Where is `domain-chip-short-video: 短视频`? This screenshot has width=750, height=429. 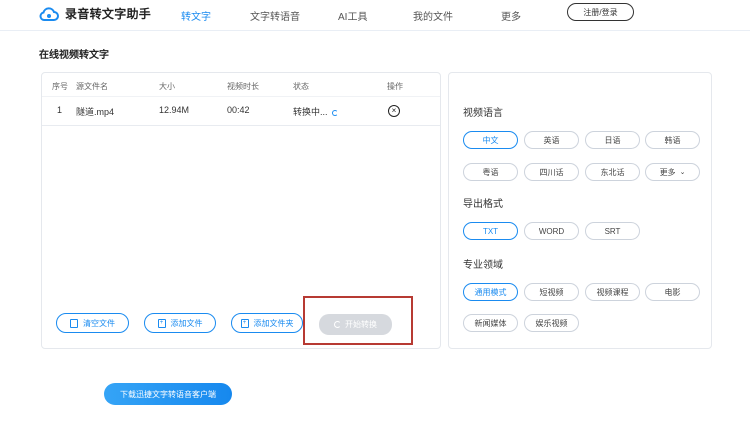
domain-chip-short-video: 短视频 is located at coordinates (551, 292).